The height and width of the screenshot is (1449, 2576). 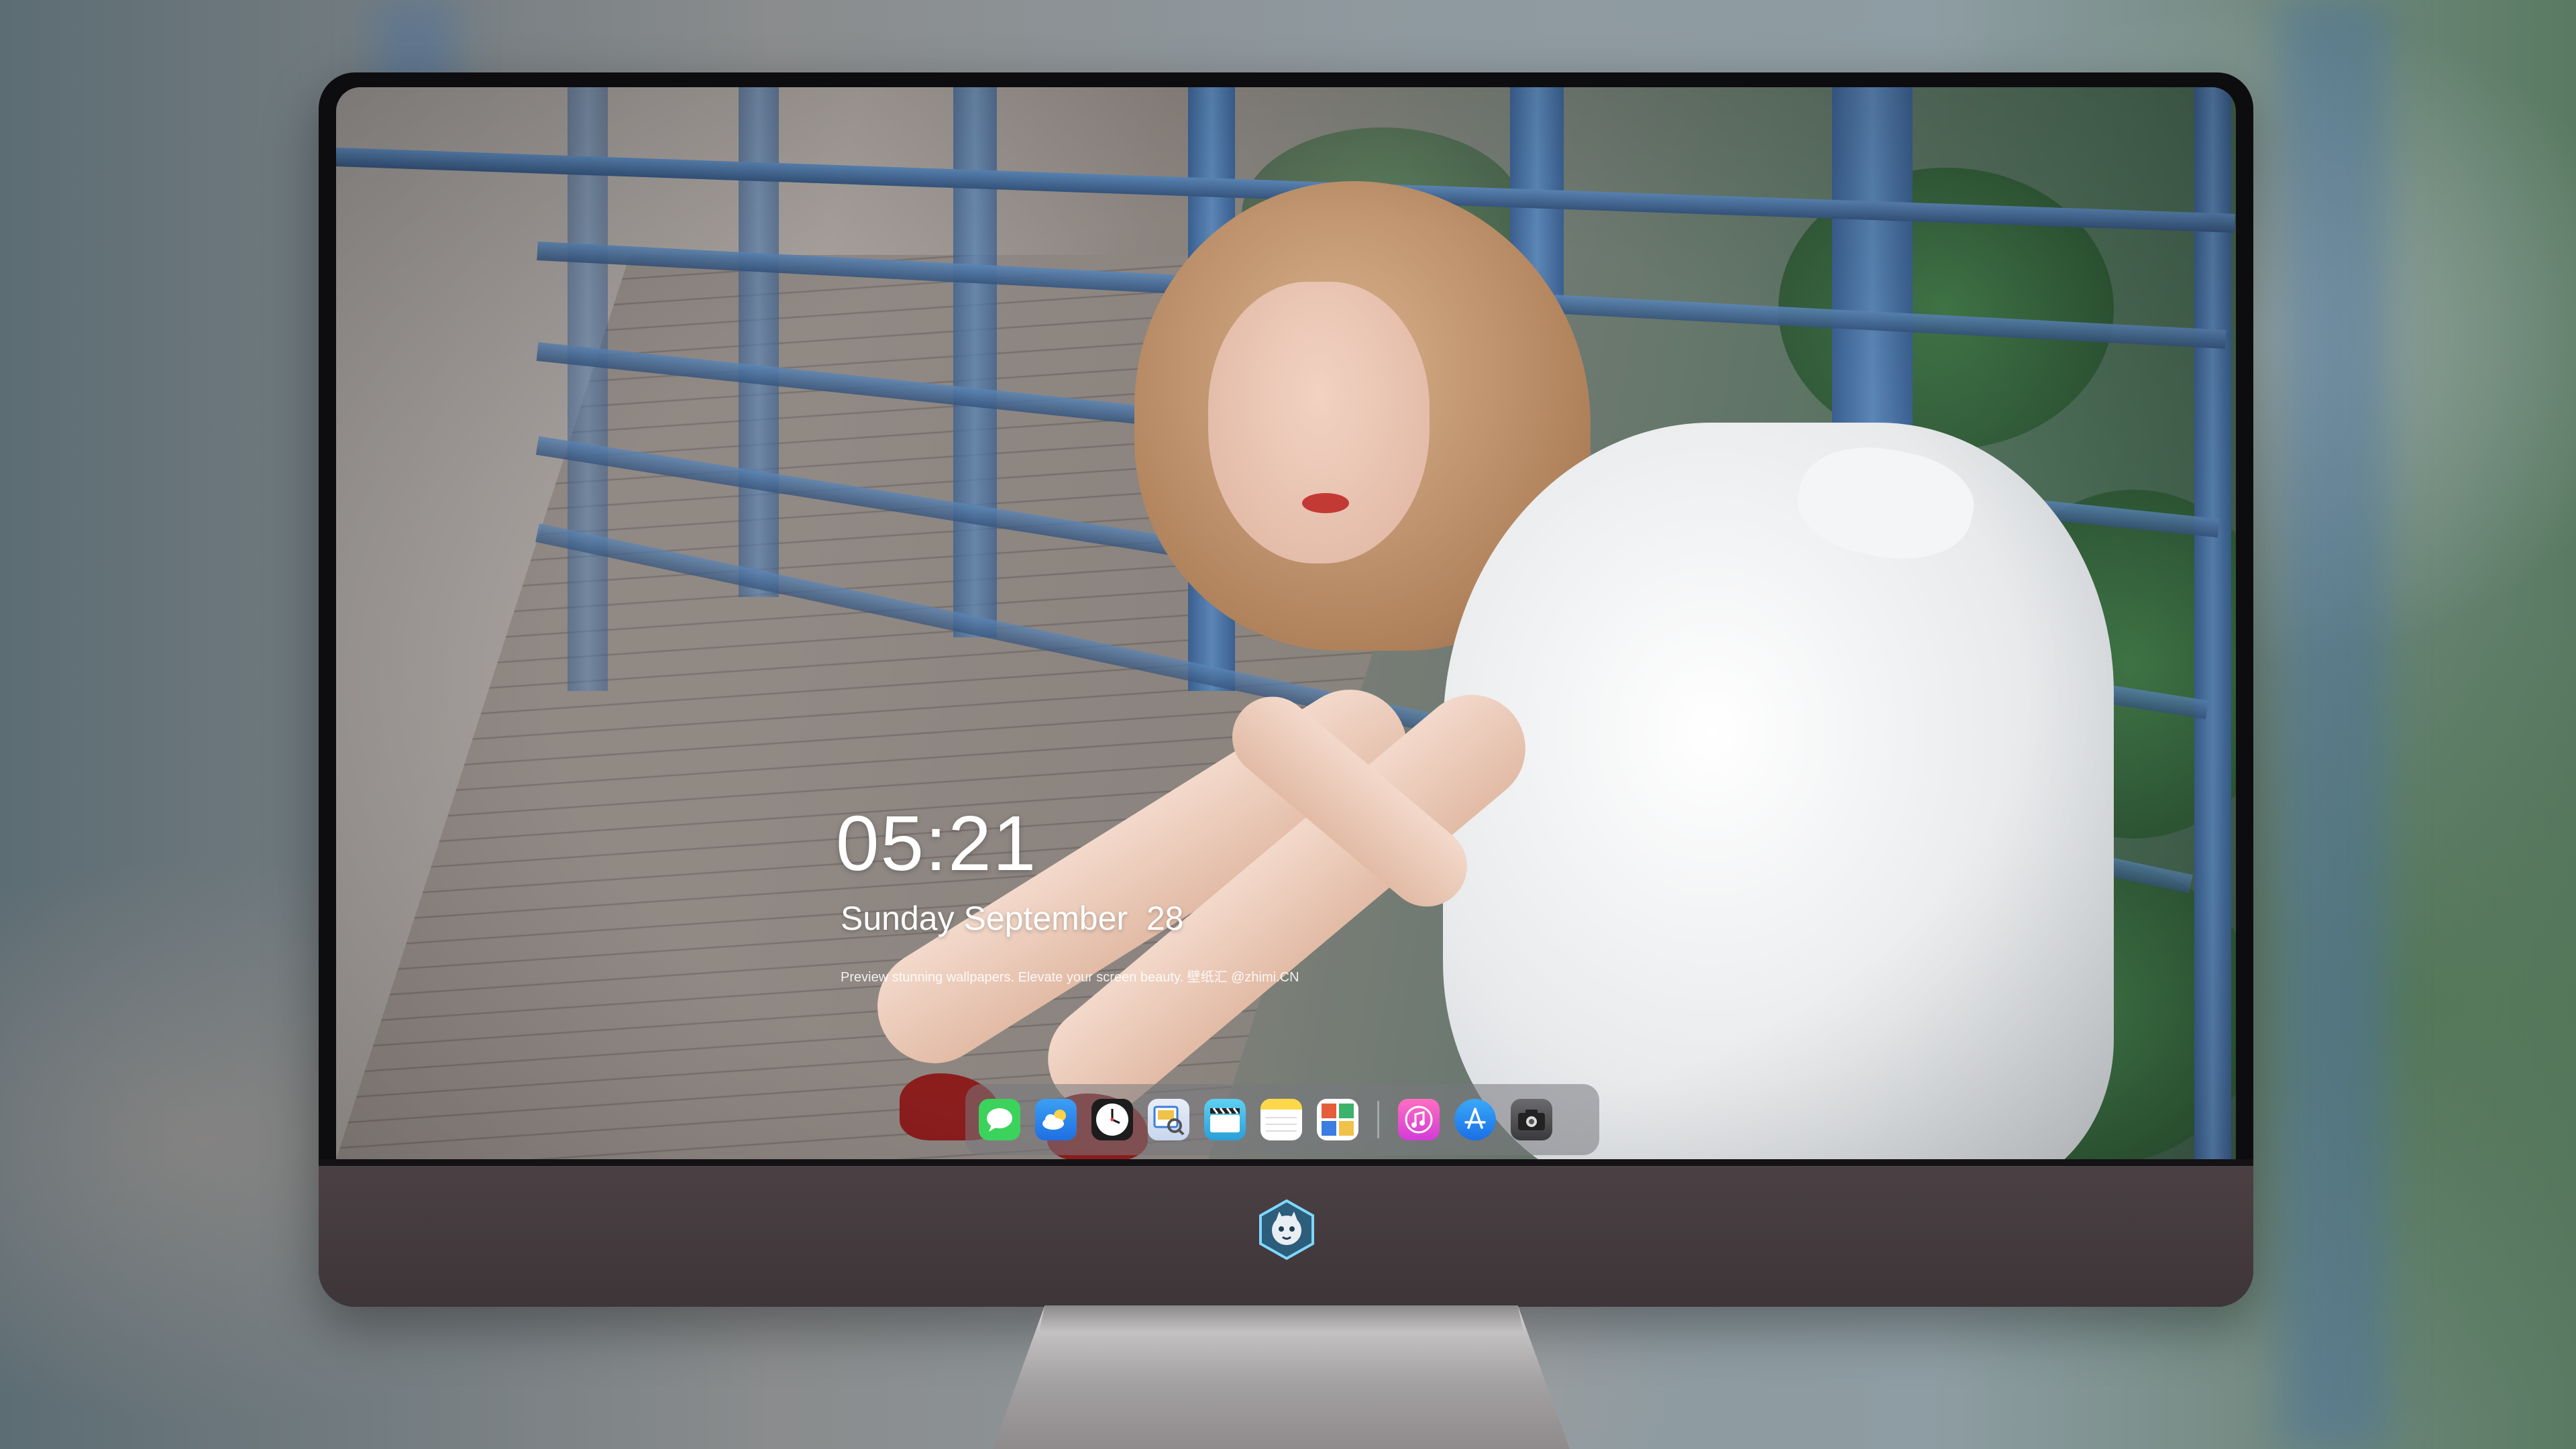 I want to click on dock, so click(x=1282, y=1119).